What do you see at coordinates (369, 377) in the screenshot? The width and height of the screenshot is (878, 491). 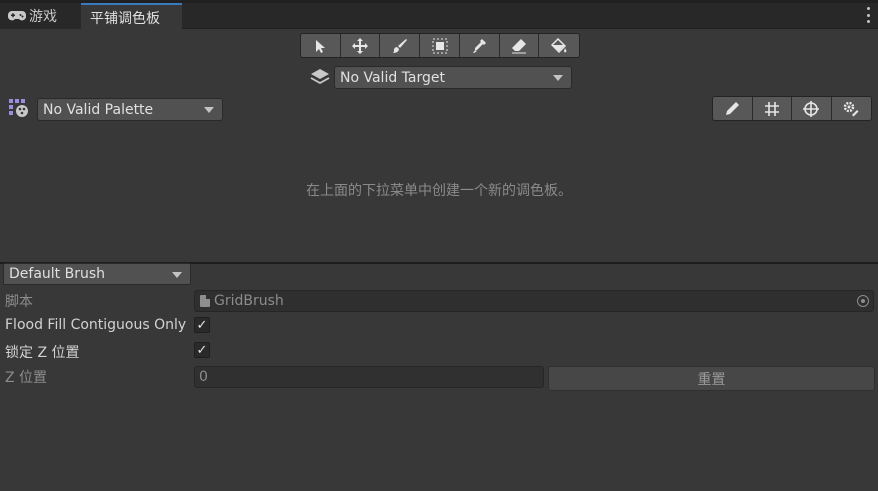 I see `z-position-field: 0` at bounding box center [369, 377].